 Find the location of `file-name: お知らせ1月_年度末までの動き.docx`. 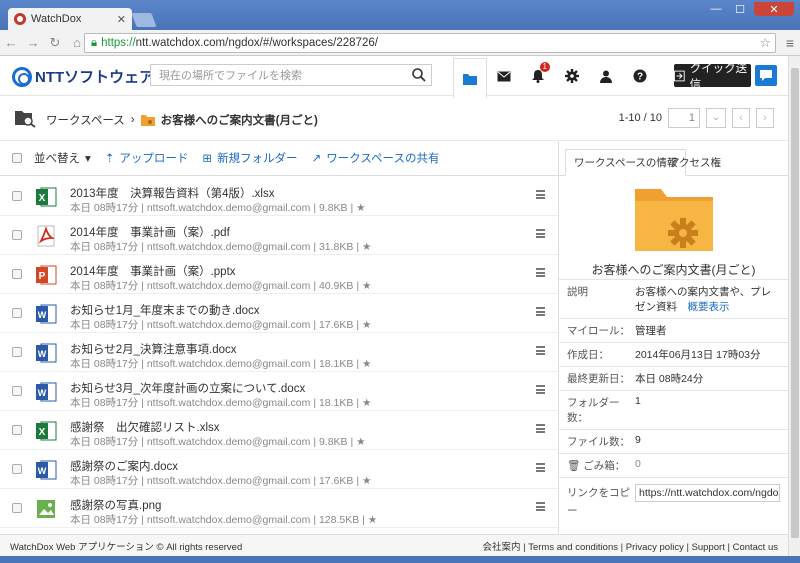

file-name: お知らせ1月_年度末までの動き.docx is located at coordinates (165, 310).